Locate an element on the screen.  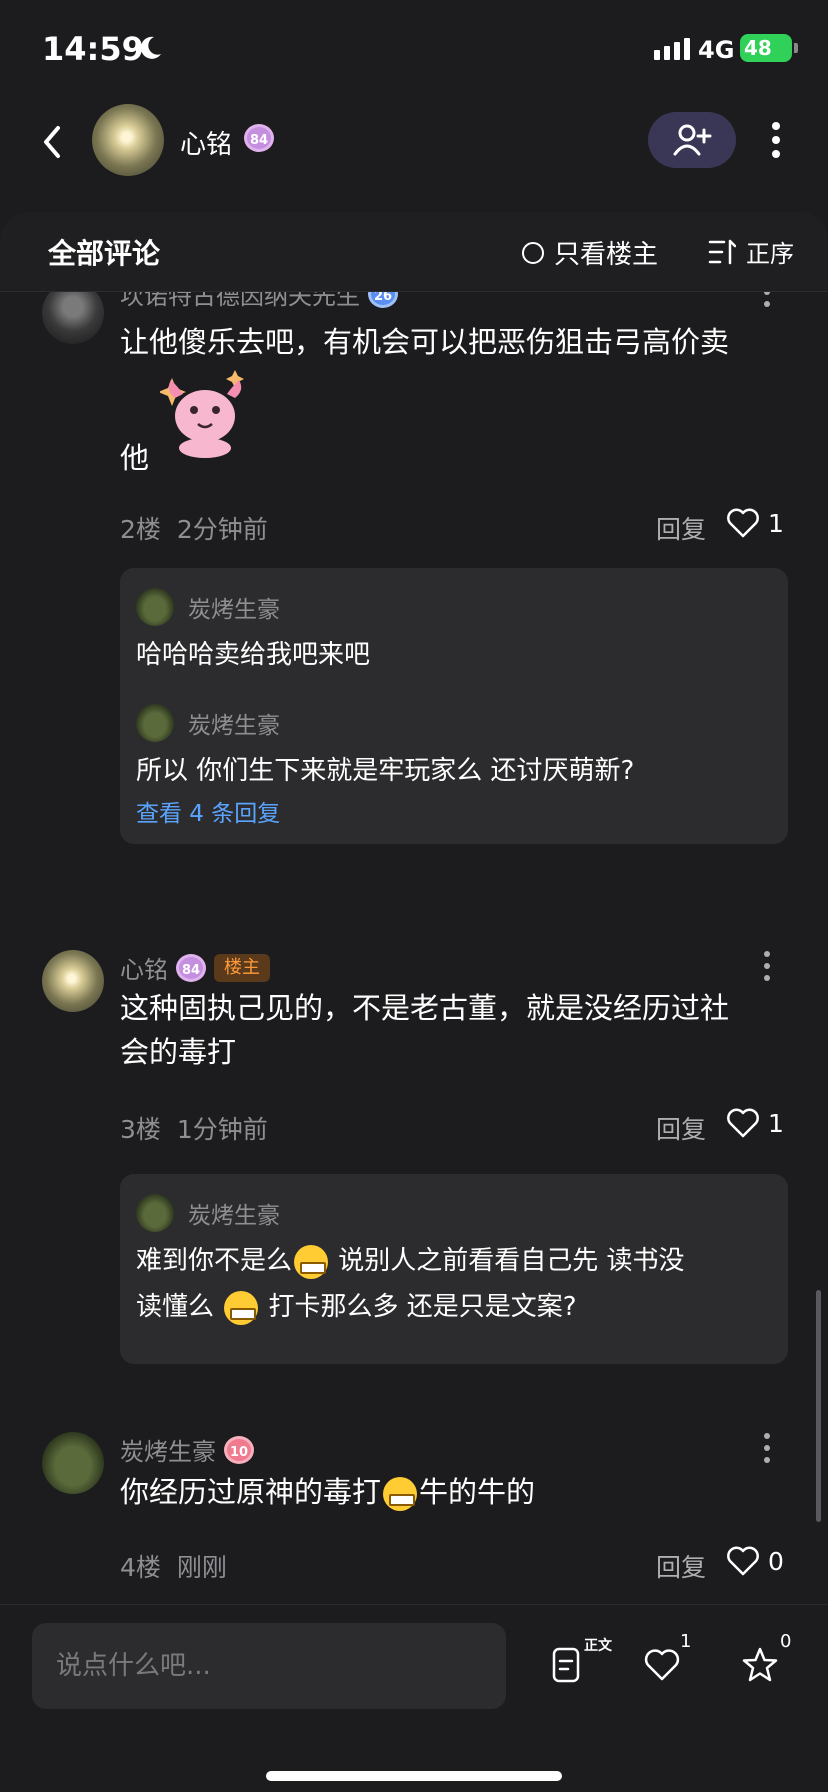
reply-text: 难到你不是么 说别人之前看看自己先 读书没 读懂么 打卡那么多 还是只是文案? is located at coordinates (456, 1284).